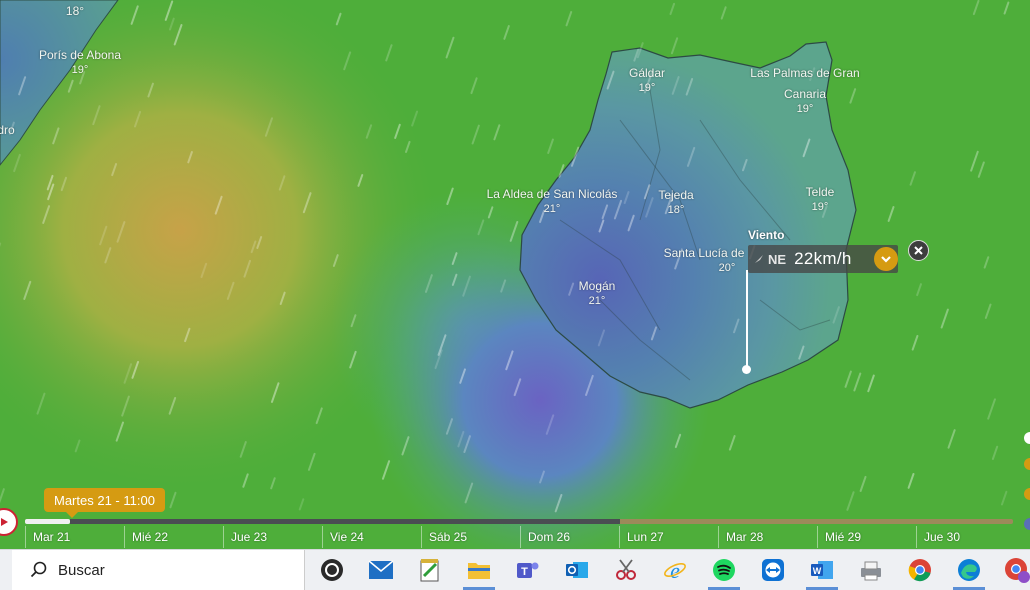  I want to click on chevron-down-icon, so click(886, 259).